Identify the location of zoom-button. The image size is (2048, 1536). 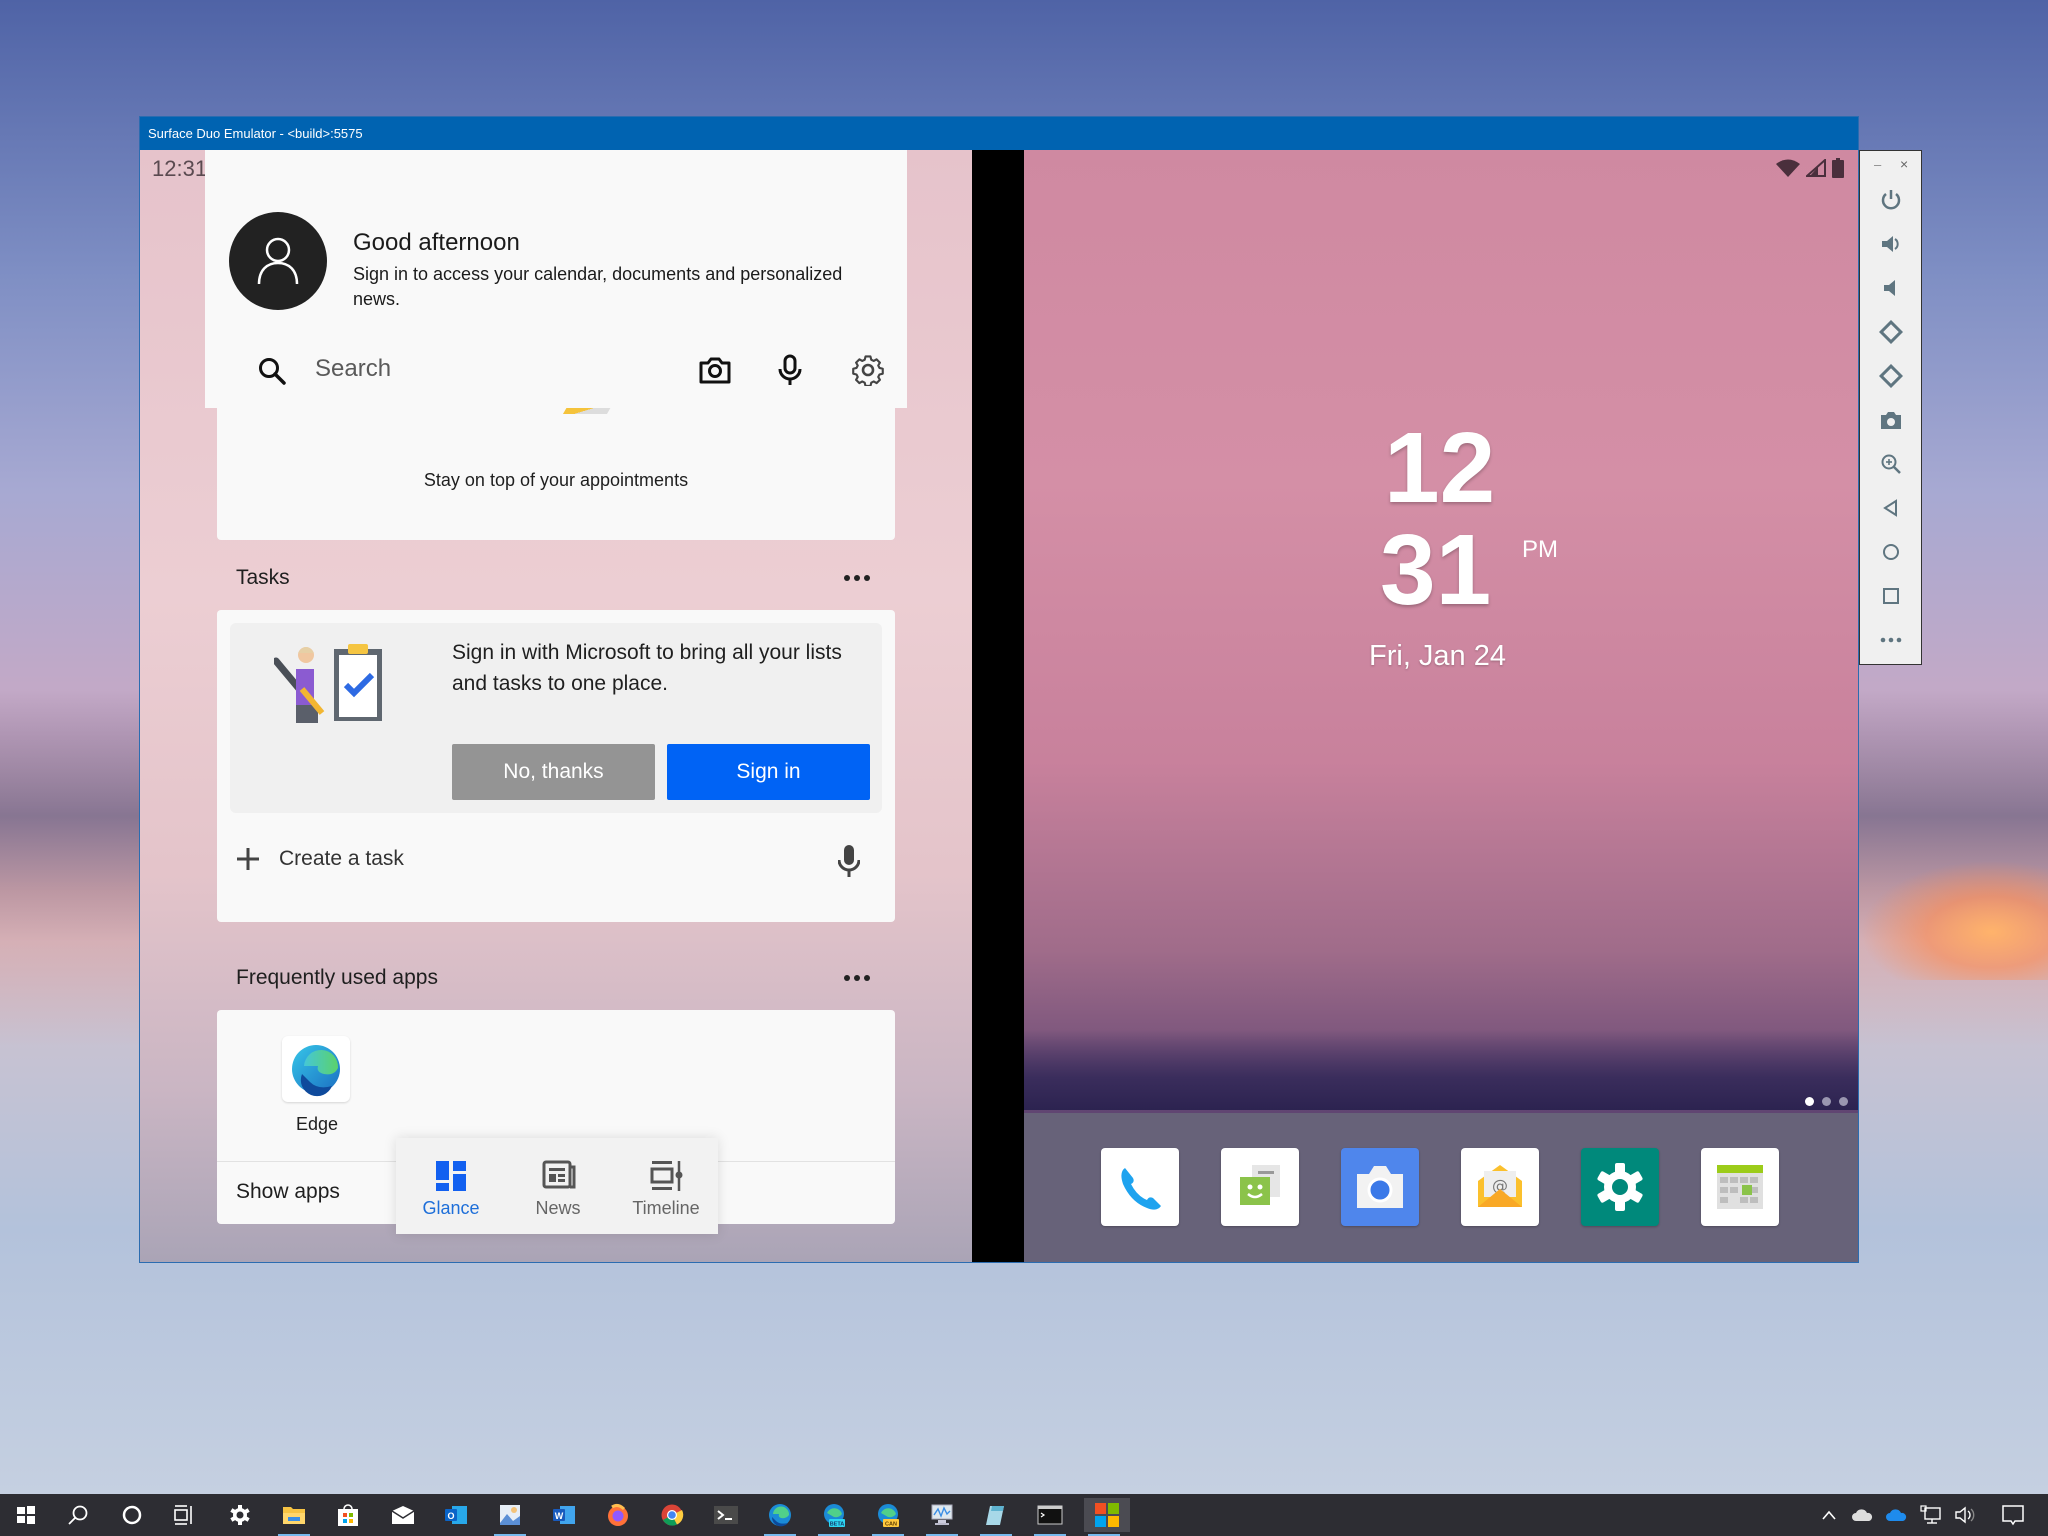
(1891, 464).